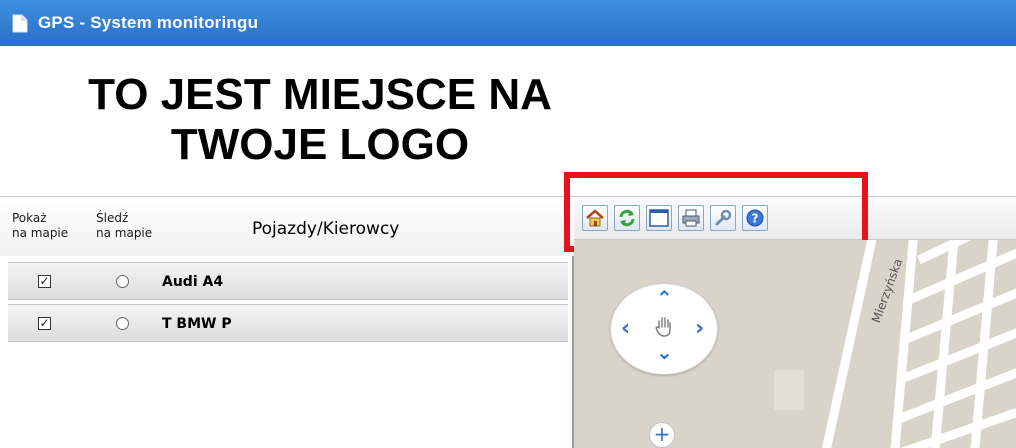  Describe the element at coordinates (20, 23) in the screenshot. I see `page-icon` at that location.